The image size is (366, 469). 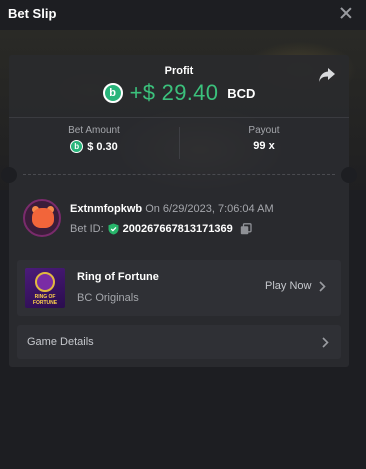 I want to click on bet-amount-column: Bet Amount b $ 0.30, so click(x=94, y=139).